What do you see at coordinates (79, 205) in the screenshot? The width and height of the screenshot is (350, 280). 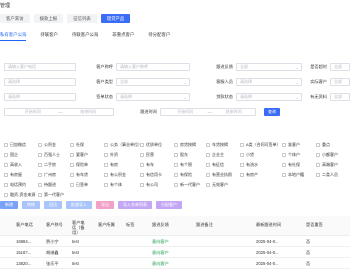 I see `batch-import-button: 批量导入` at bounding box center [79, 205].